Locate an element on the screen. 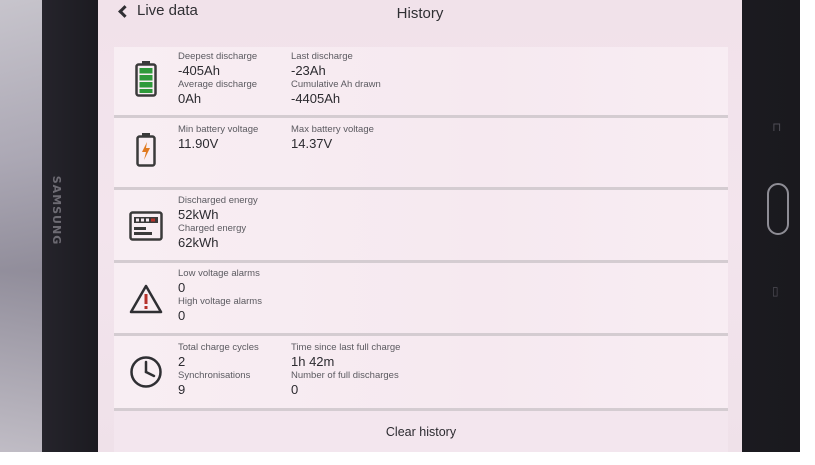 The image size is (815, 465). hardware-recent-apps-icon: ⊓ is located at coordinates (776, 127).